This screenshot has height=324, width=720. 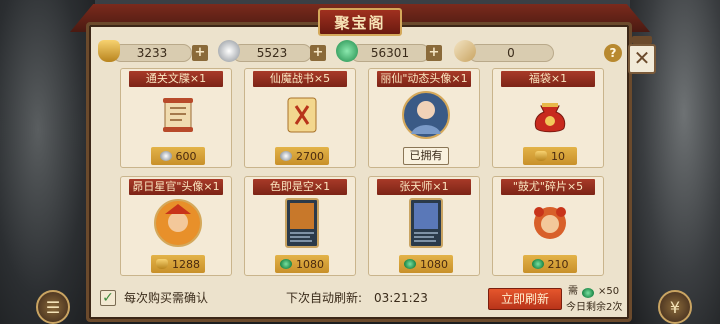 I want to click on confirm-checkbox: ✓, so click(x=108, y=298).